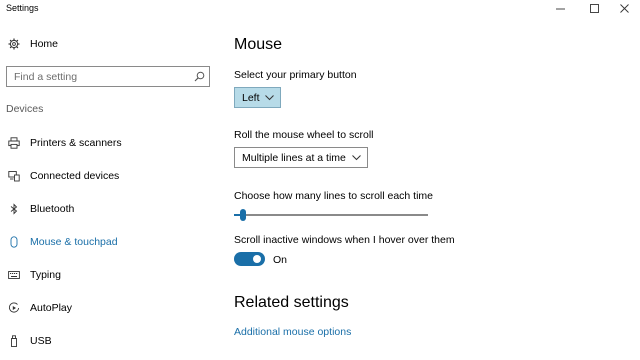 Image resolution: width=640 pixels, height=360 pixels. Describe the element at coordinates (294, 157) in the screenshot. I see `scroll-mode-value: Multiple lines at a time` at that location.